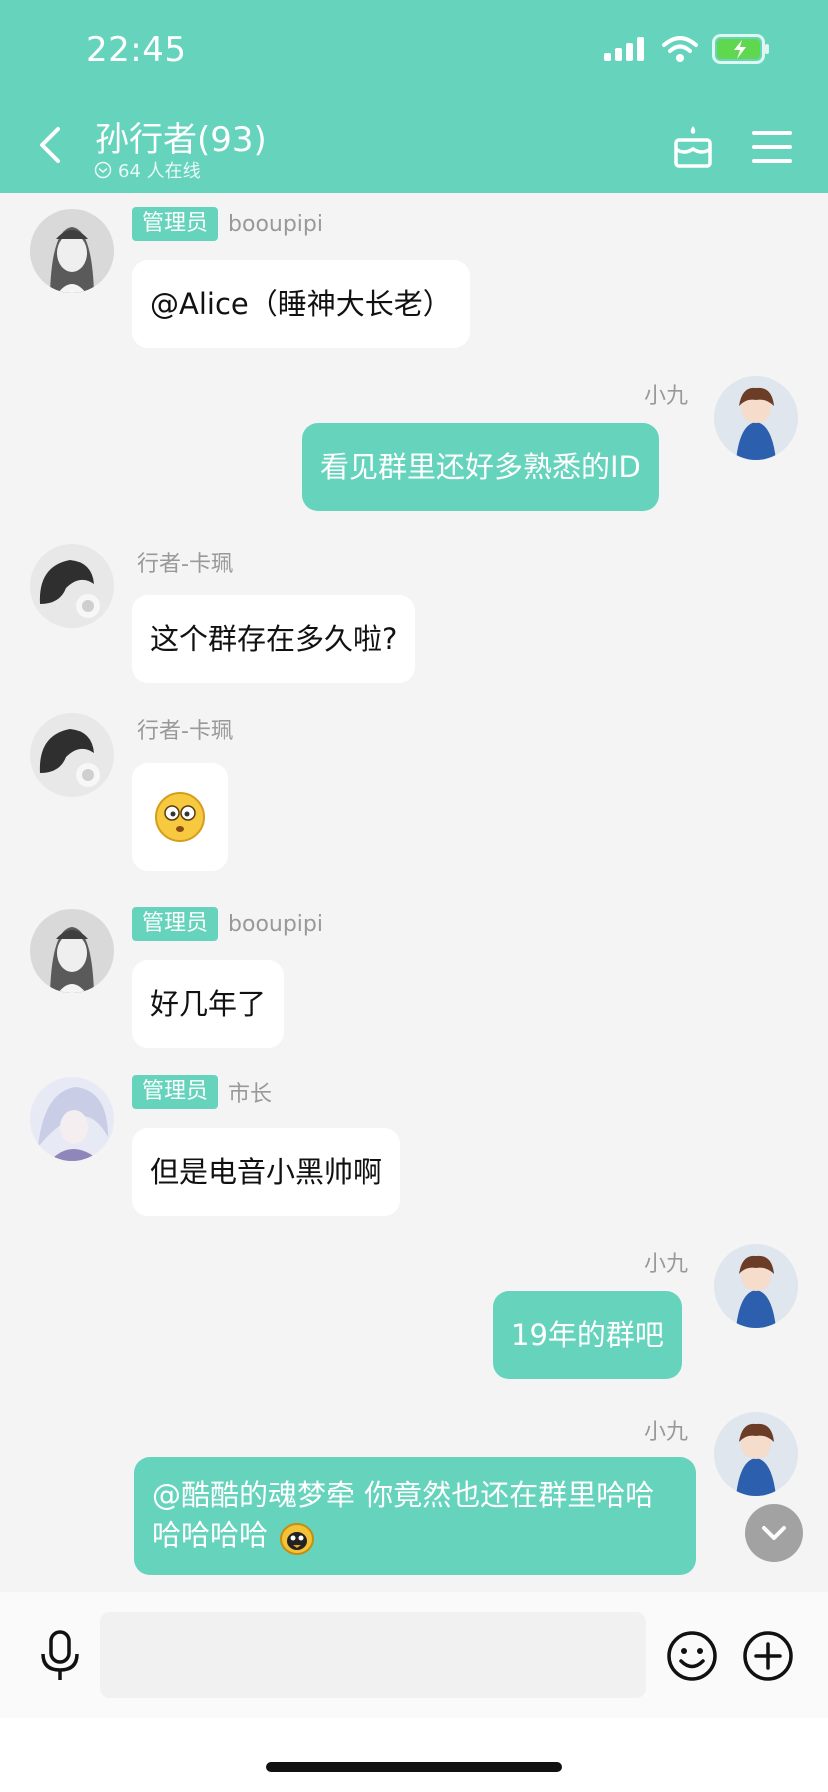 The width and height of the screenshot is (828, 1792). I want to click on status-icons, so click(687, 49).